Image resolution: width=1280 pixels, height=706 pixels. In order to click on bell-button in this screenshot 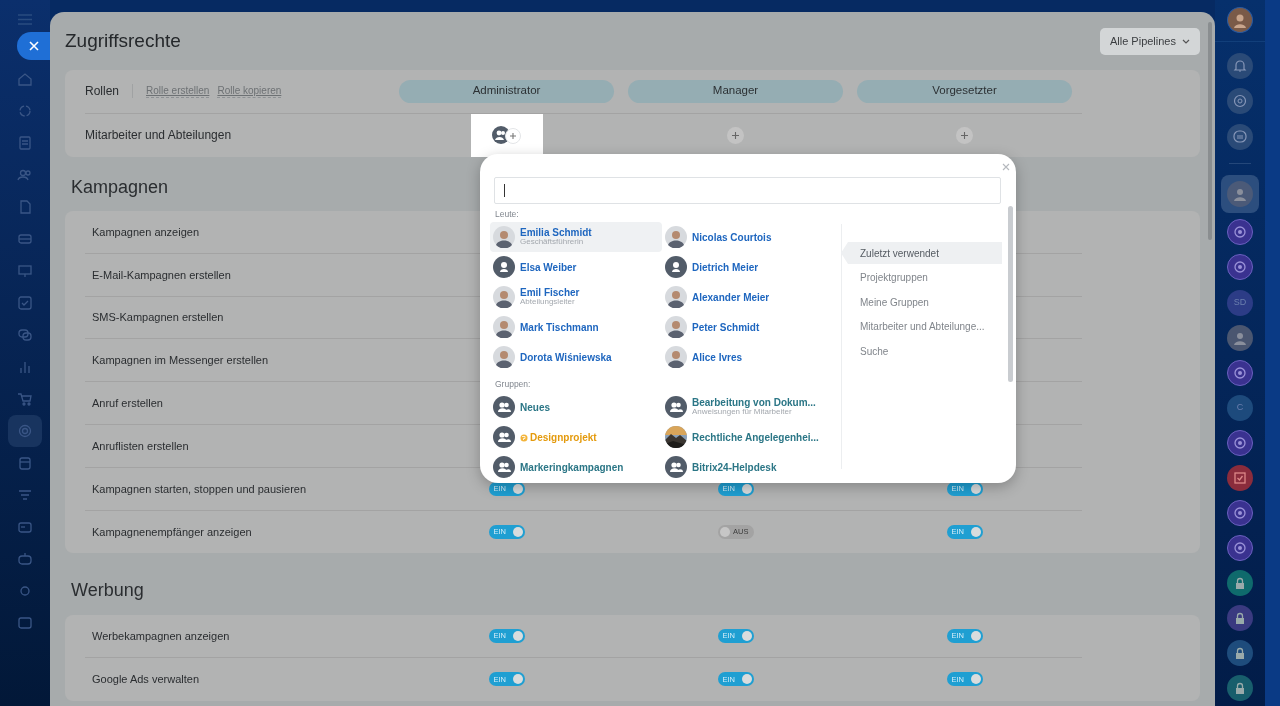, I will do `click(1240, 66)`.